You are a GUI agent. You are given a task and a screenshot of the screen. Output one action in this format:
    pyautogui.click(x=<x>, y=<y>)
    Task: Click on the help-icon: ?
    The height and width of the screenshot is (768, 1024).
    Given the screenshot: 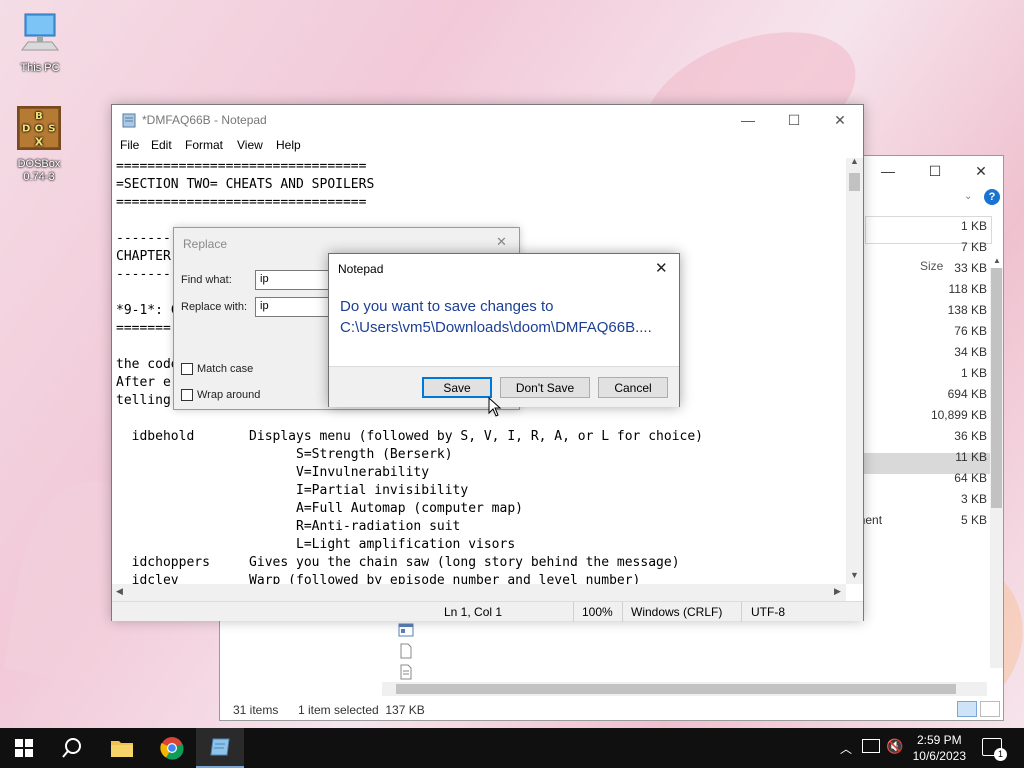 What is the action you would take?
    pyautogui.click(x=992, y=197)
    